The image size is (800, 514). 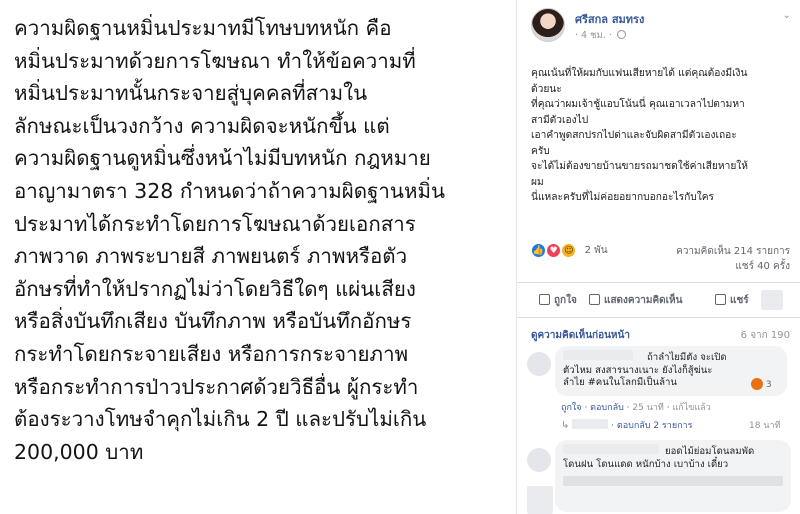 I want to click on comment-button: แสดงความคิดเห็น, so click(x=635, y=300).